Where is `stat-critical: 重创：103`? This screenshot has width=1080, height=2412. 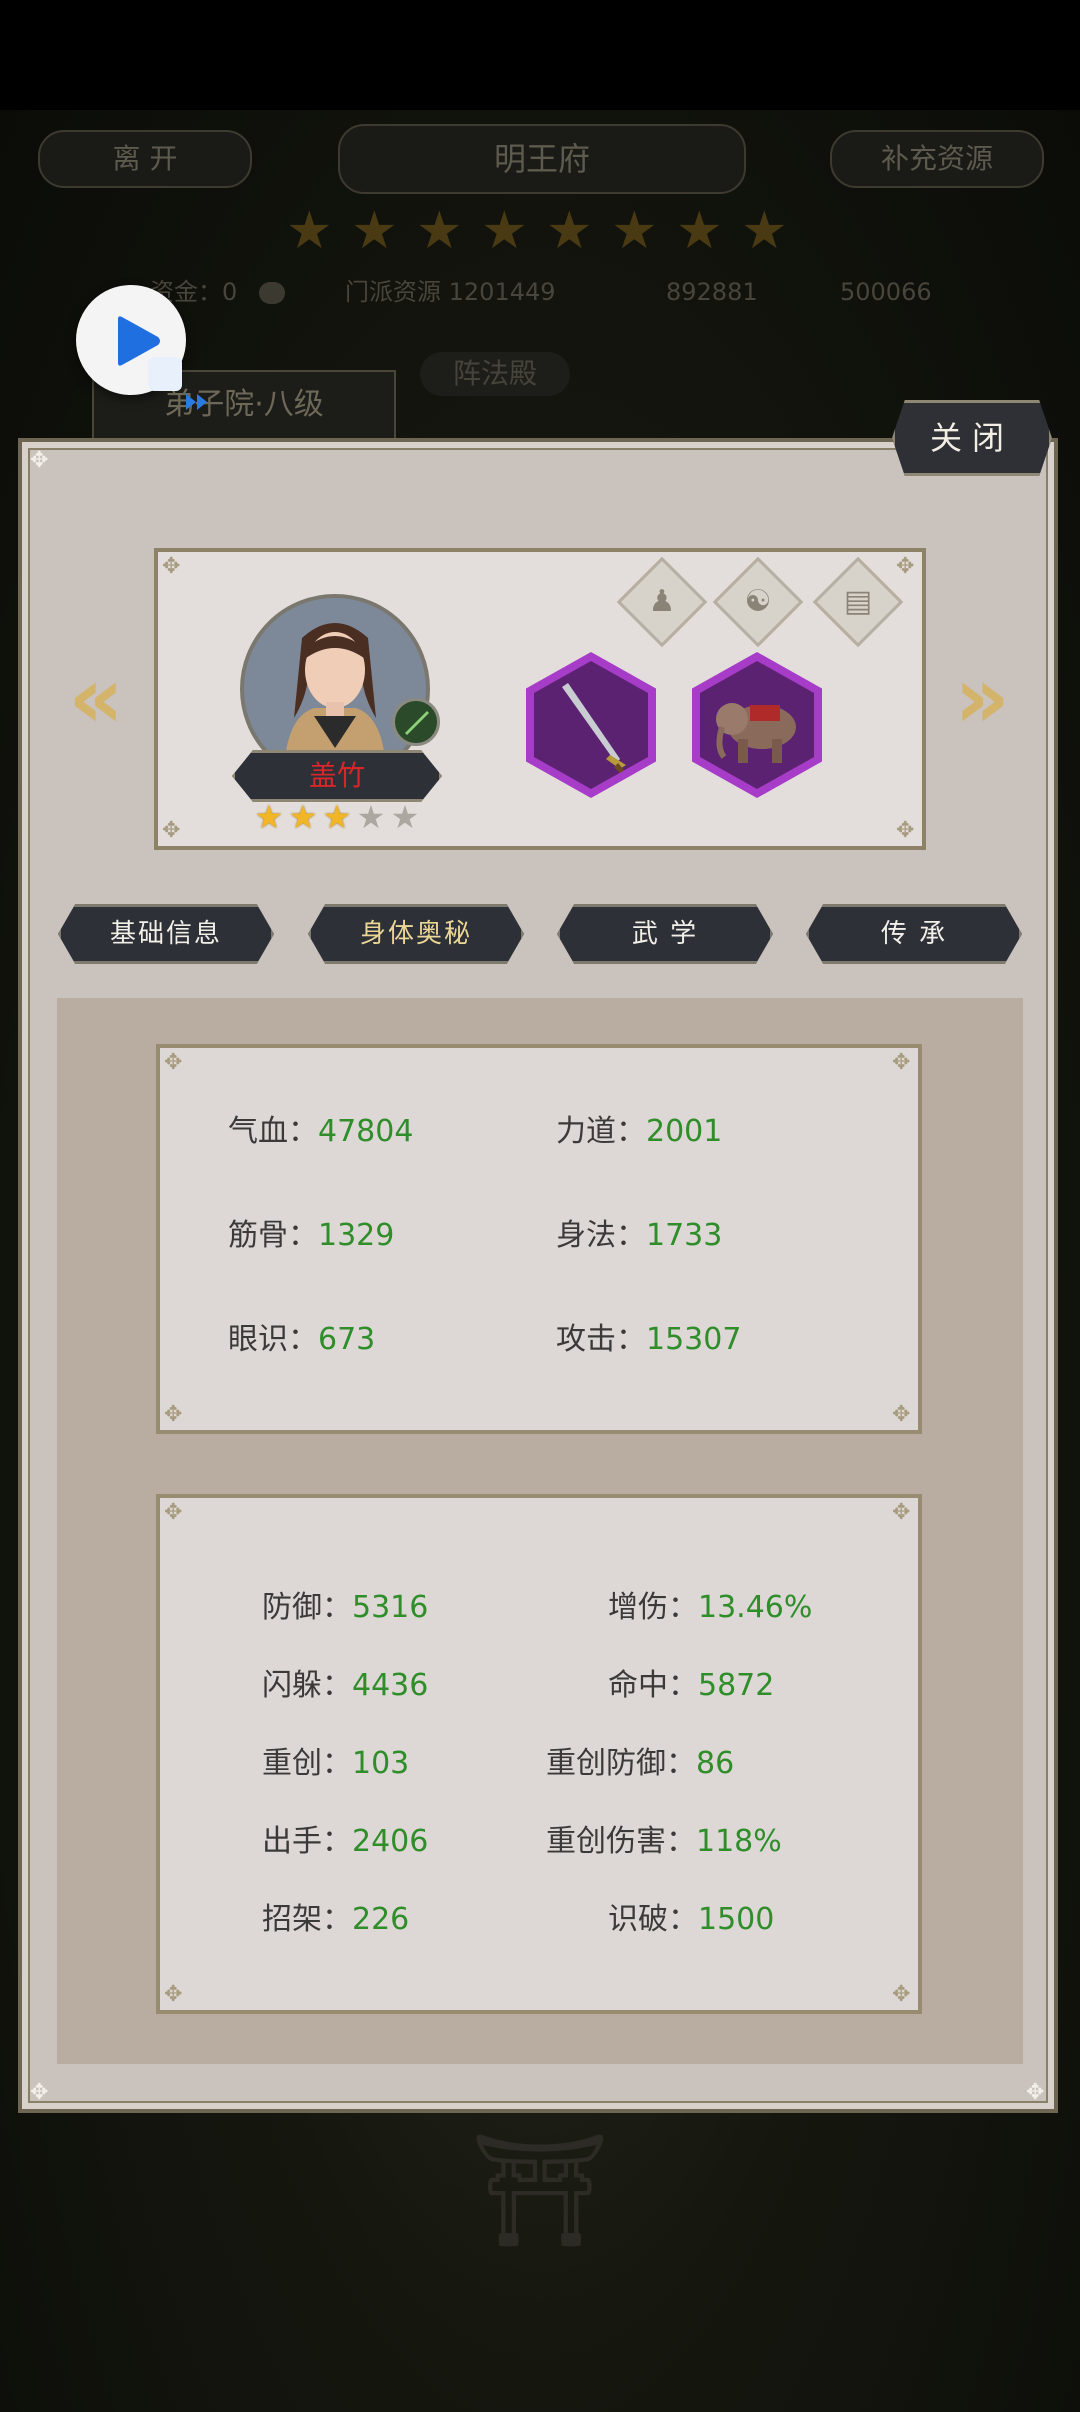
stat-critical: 重创：103 is located at coordinates (335, 1764).